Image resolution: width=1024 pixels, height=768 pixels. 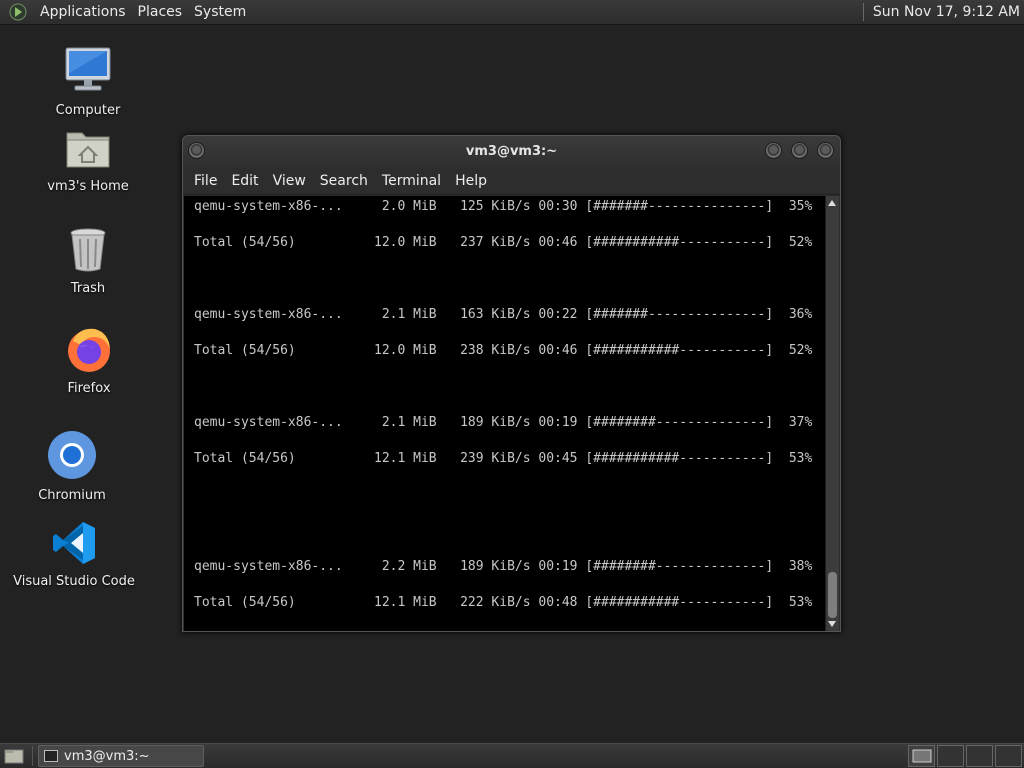 I want to click on desktop-icon-label: Firefox, so click(x=89, y=388).